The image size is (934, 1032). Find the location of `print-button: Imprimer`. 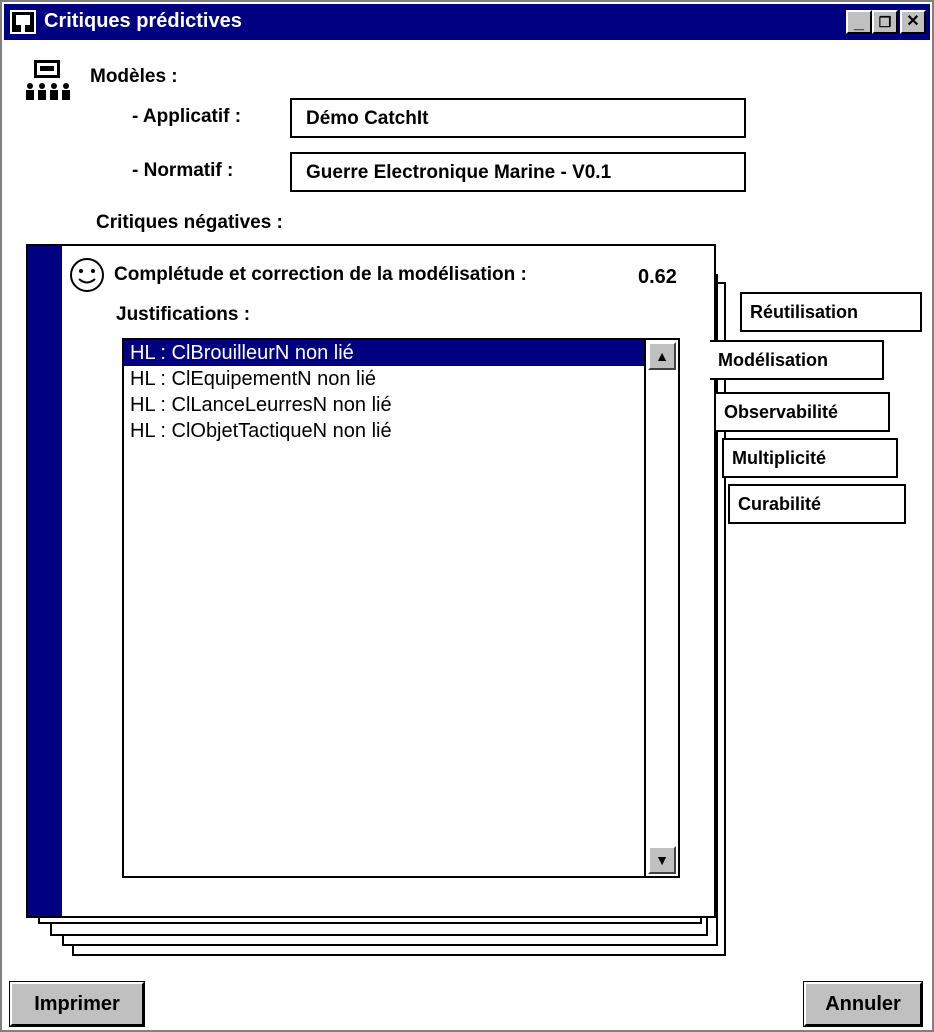

print-button: Imprimer is located at coordinates (77, 1004).